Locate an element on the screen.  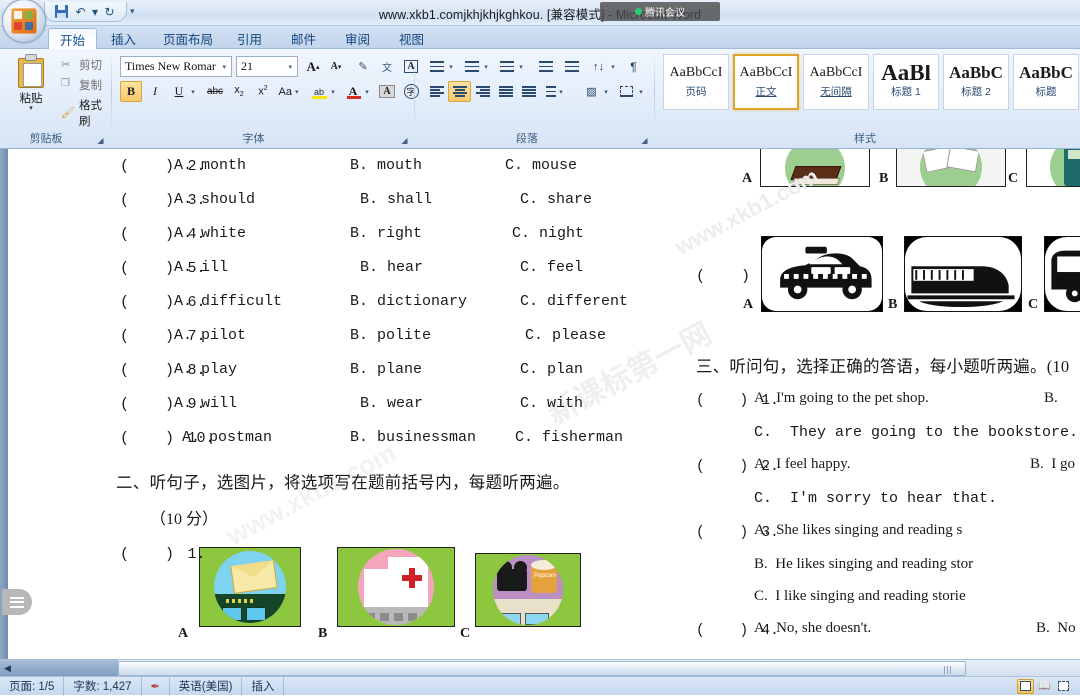
navigation-pane-toggle is located at coordinates (17, 602).